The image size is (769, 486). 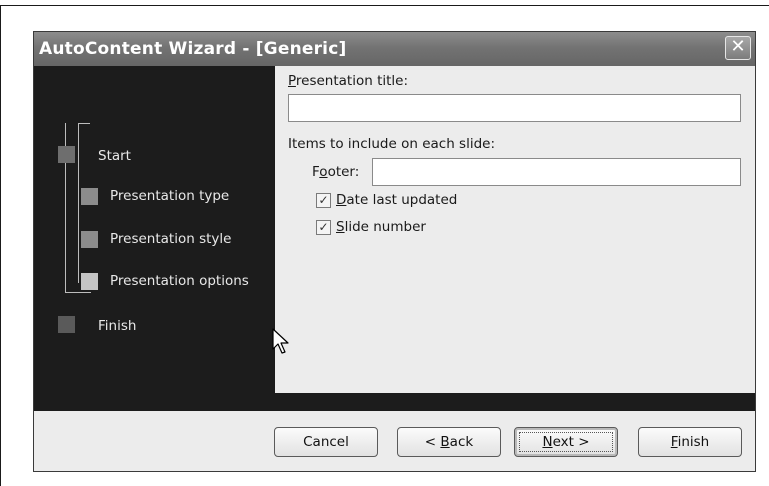 What do you see at coordinates (556, 172) in the screenshot?
I see `footer-input` at bounding box center [556, 172].